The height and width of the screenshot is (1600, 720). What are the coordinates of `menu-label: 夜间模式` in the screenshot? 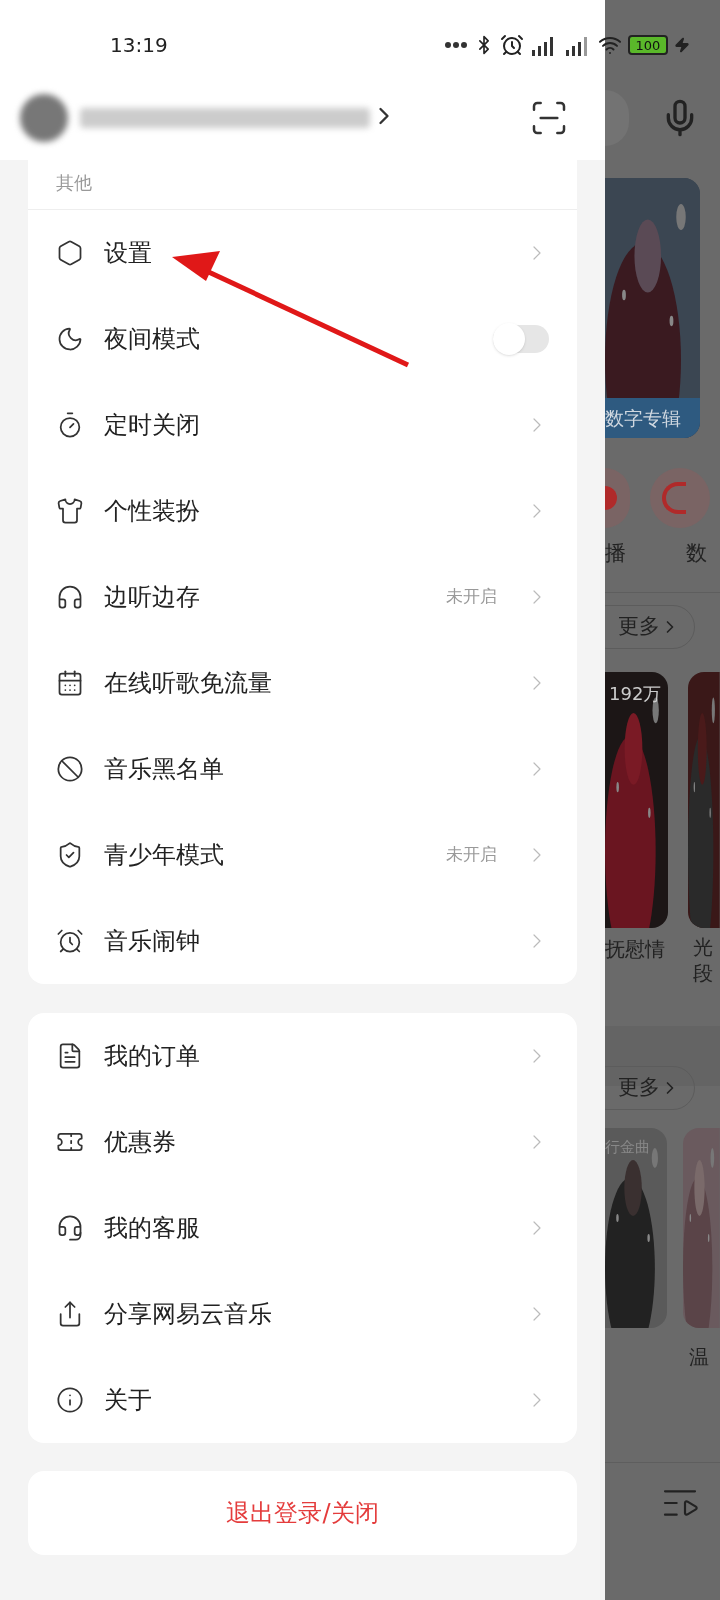 It's located at (152, 339).